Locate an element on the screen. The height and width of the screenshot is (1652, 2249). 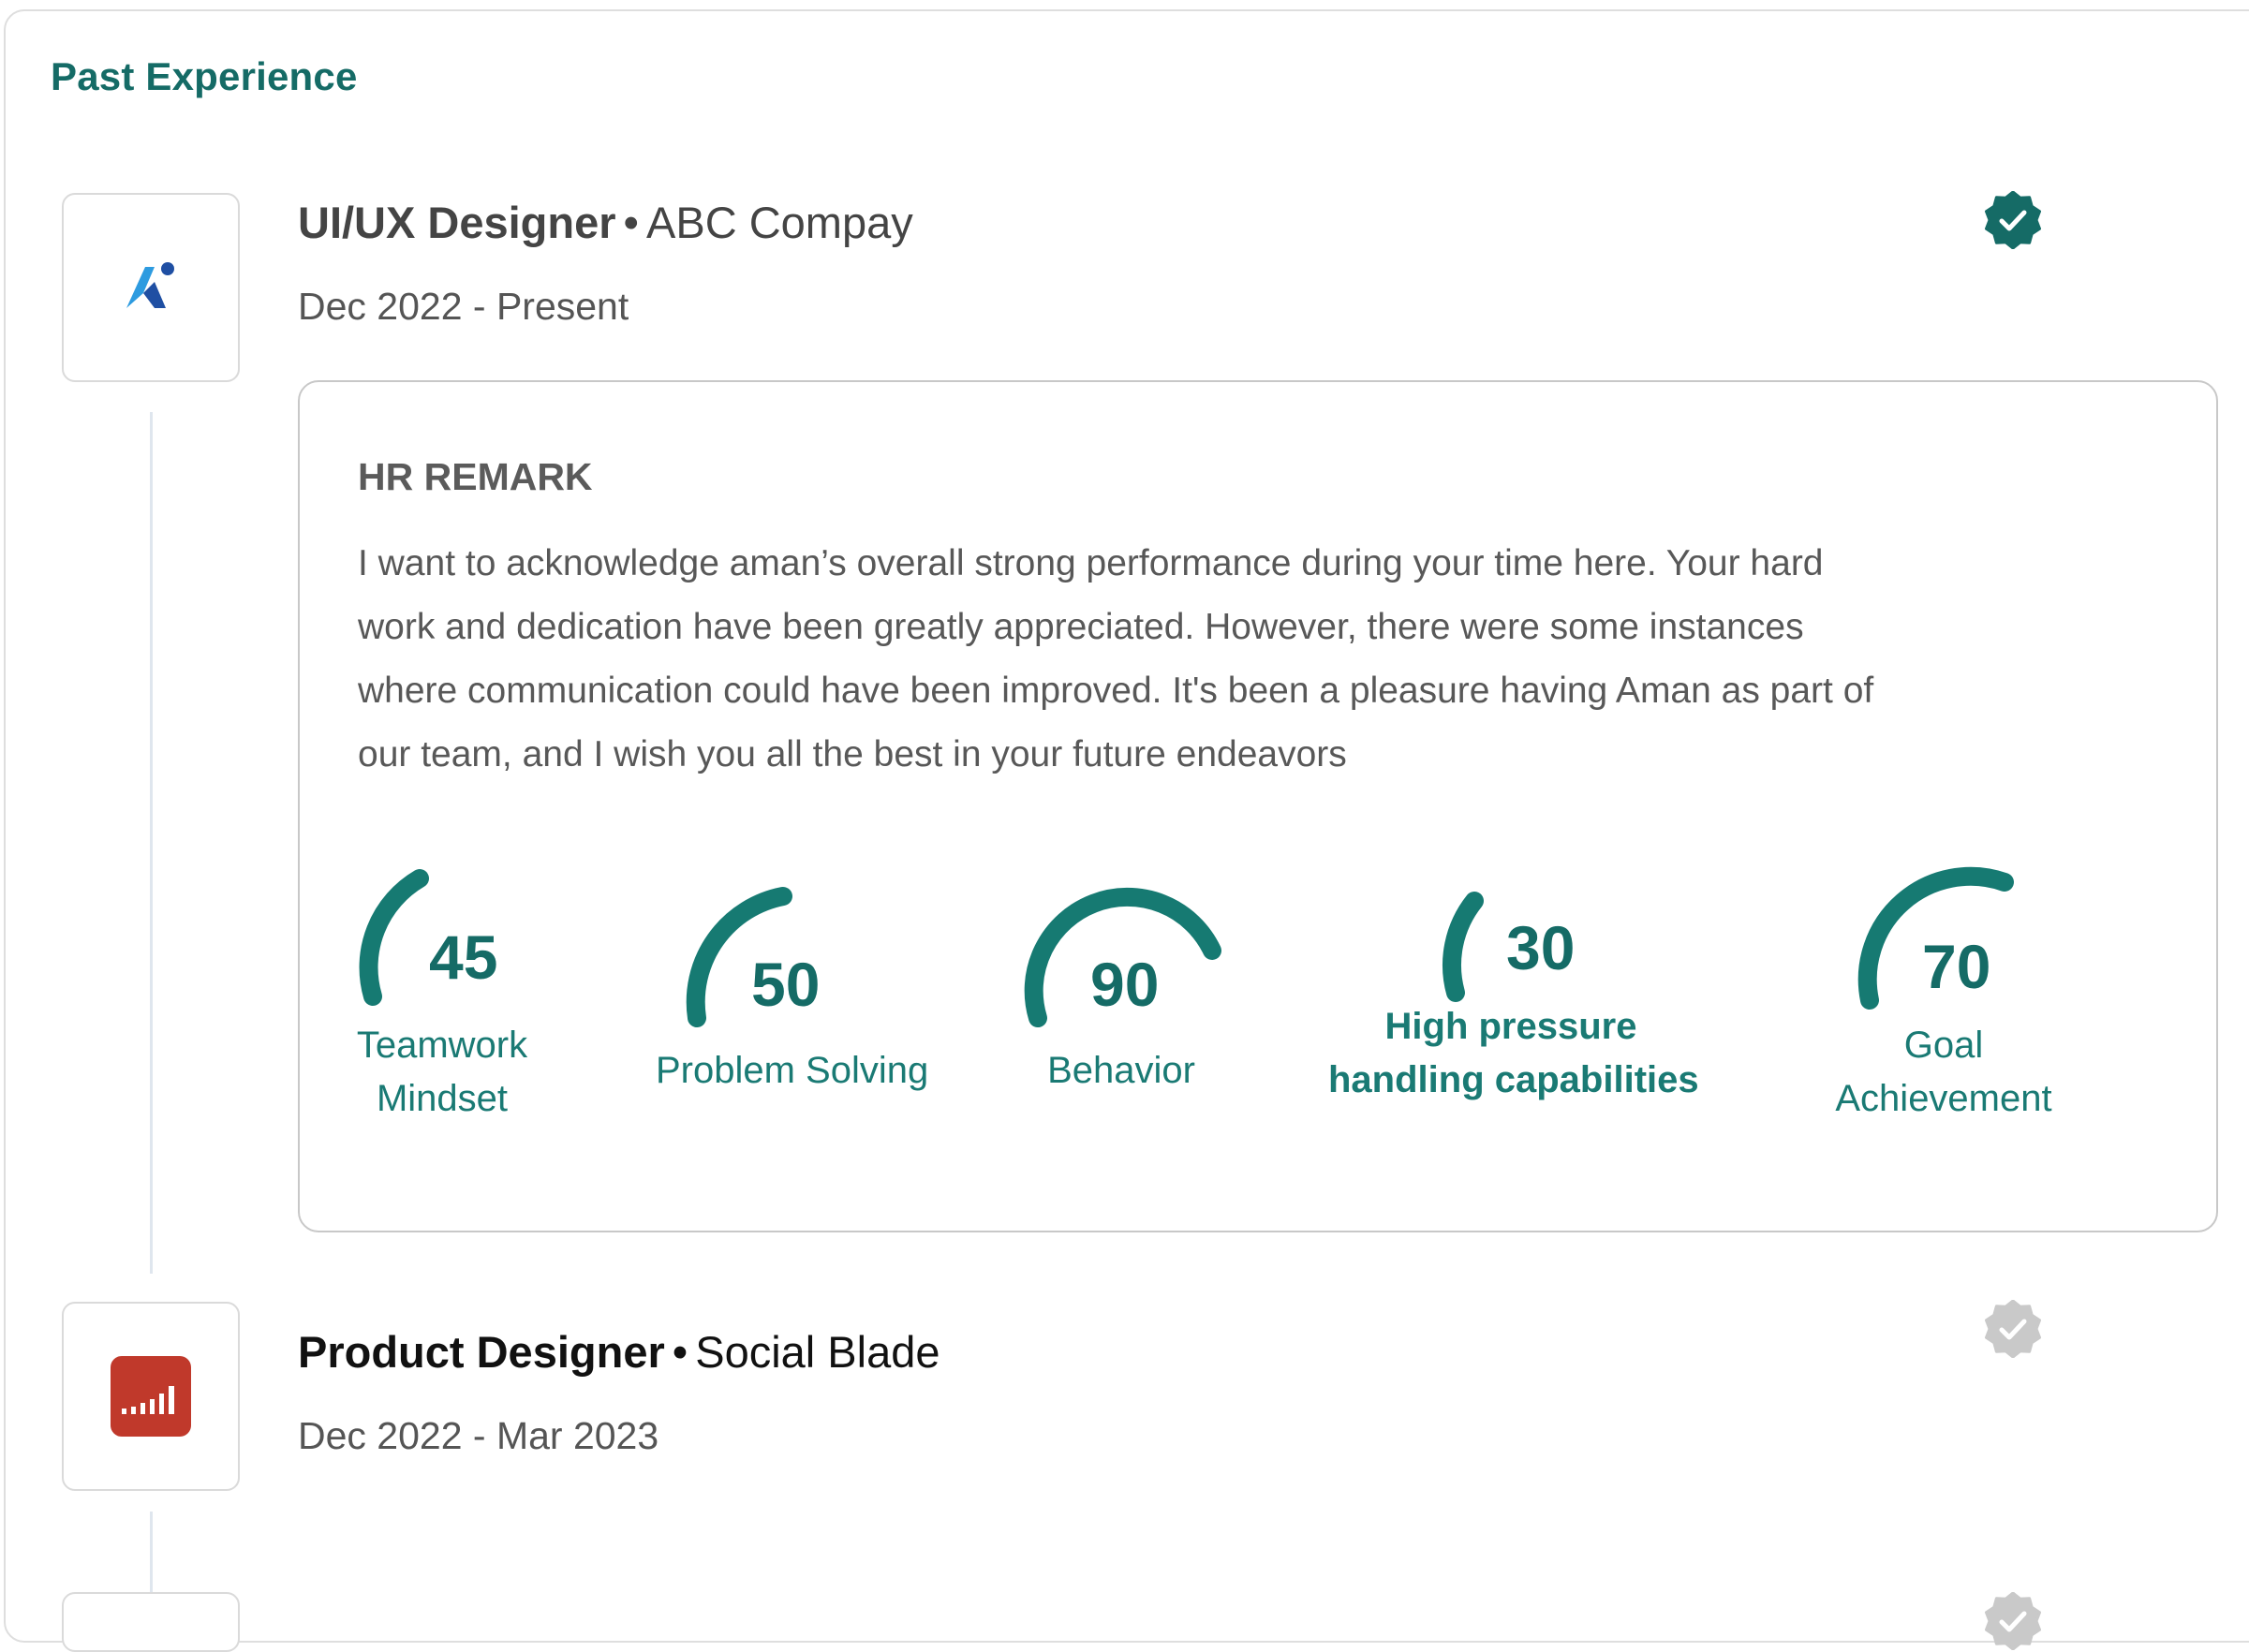
metric-label-line: Teamwork is located at coordinates (442, 1045).